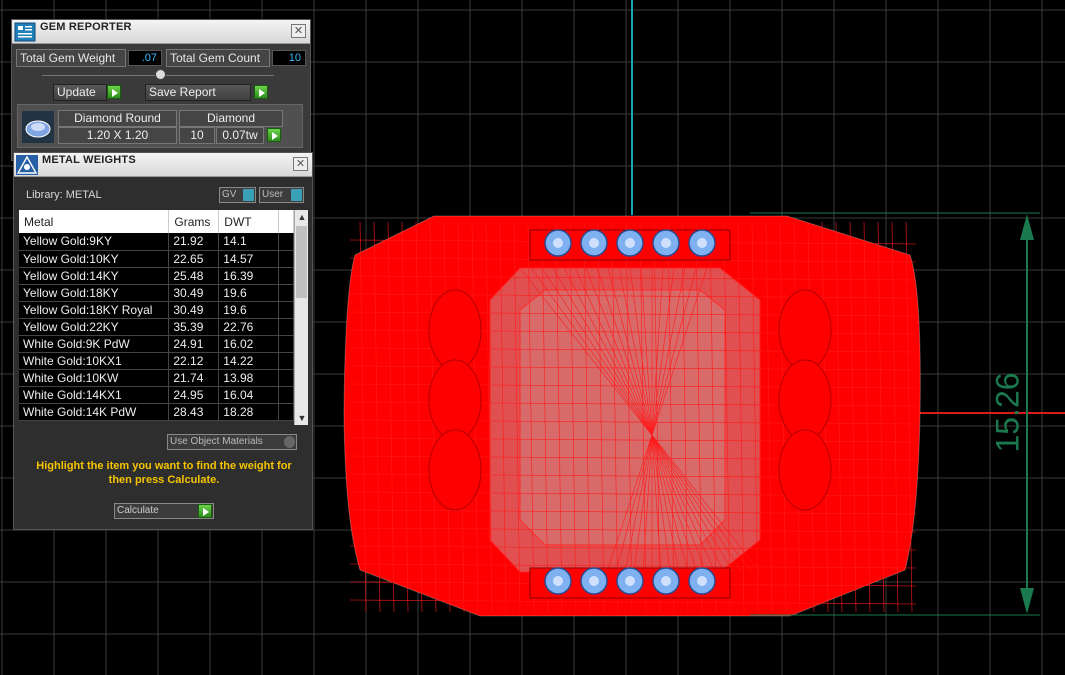 The height and width of the screenshot is (675, 1065). I want to click on cell-metal: White Gold:14K PdW, so click(94, 412).